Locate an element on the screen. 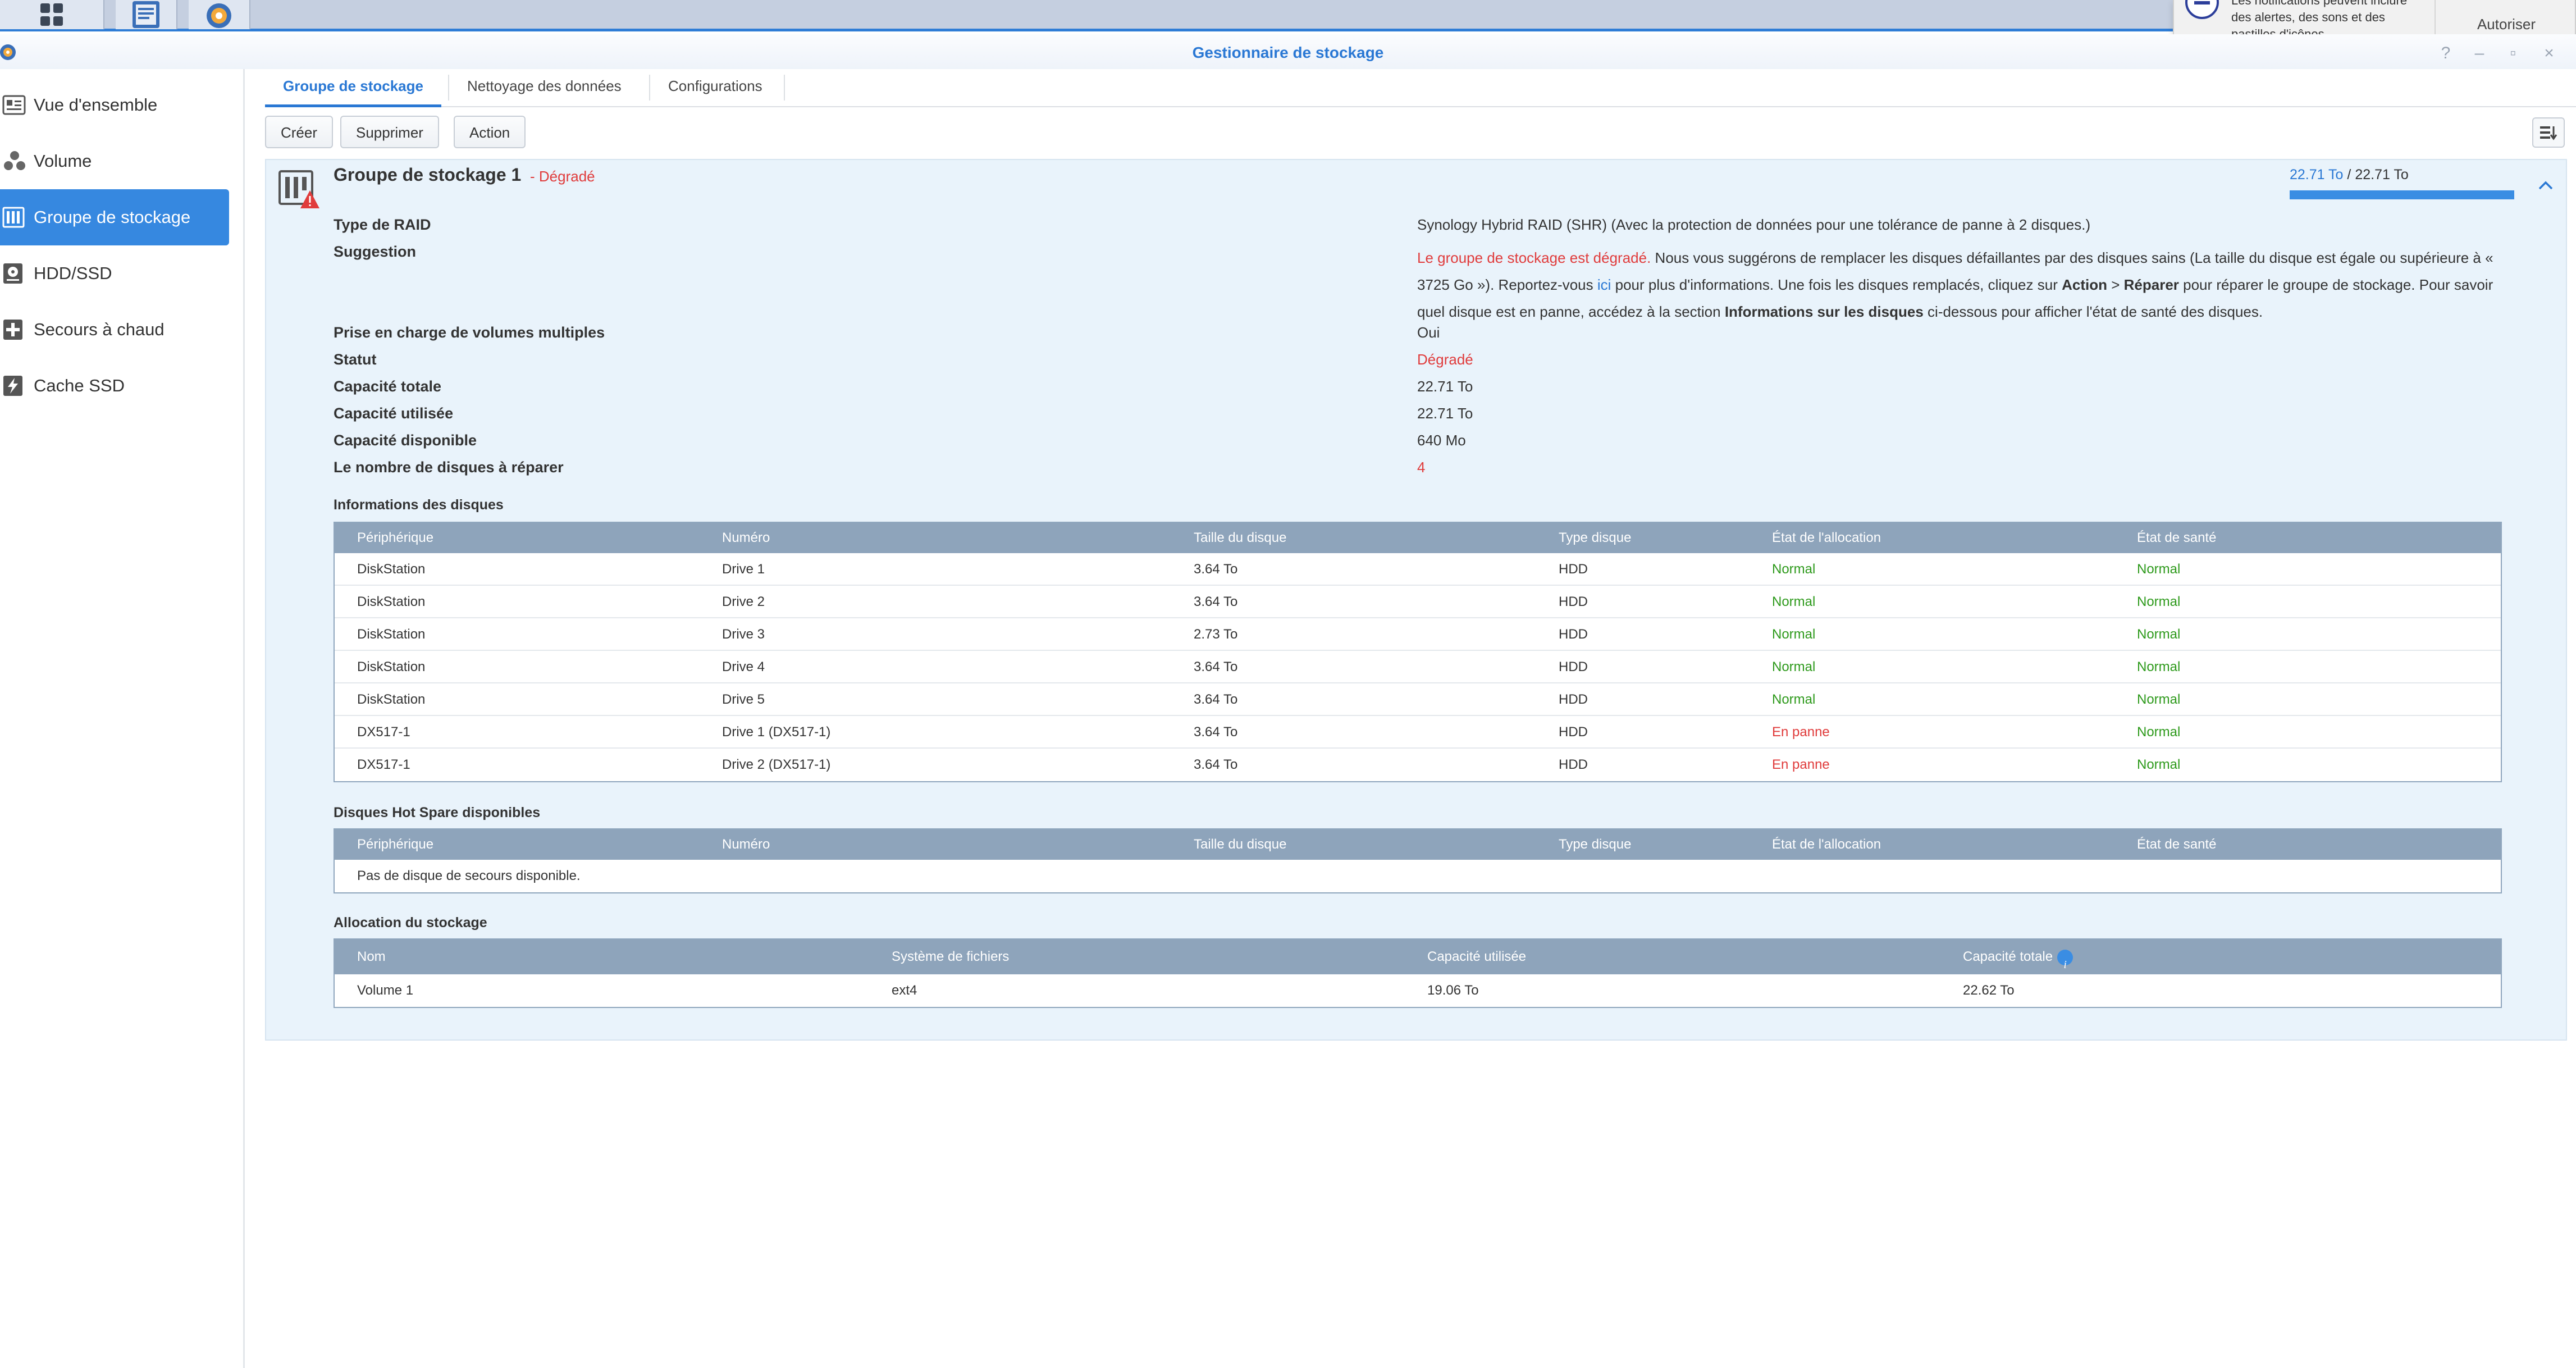 This screenshot has height=1368, width=2576. suggestion-label: Suggestion is located at coordinates (375, 251).